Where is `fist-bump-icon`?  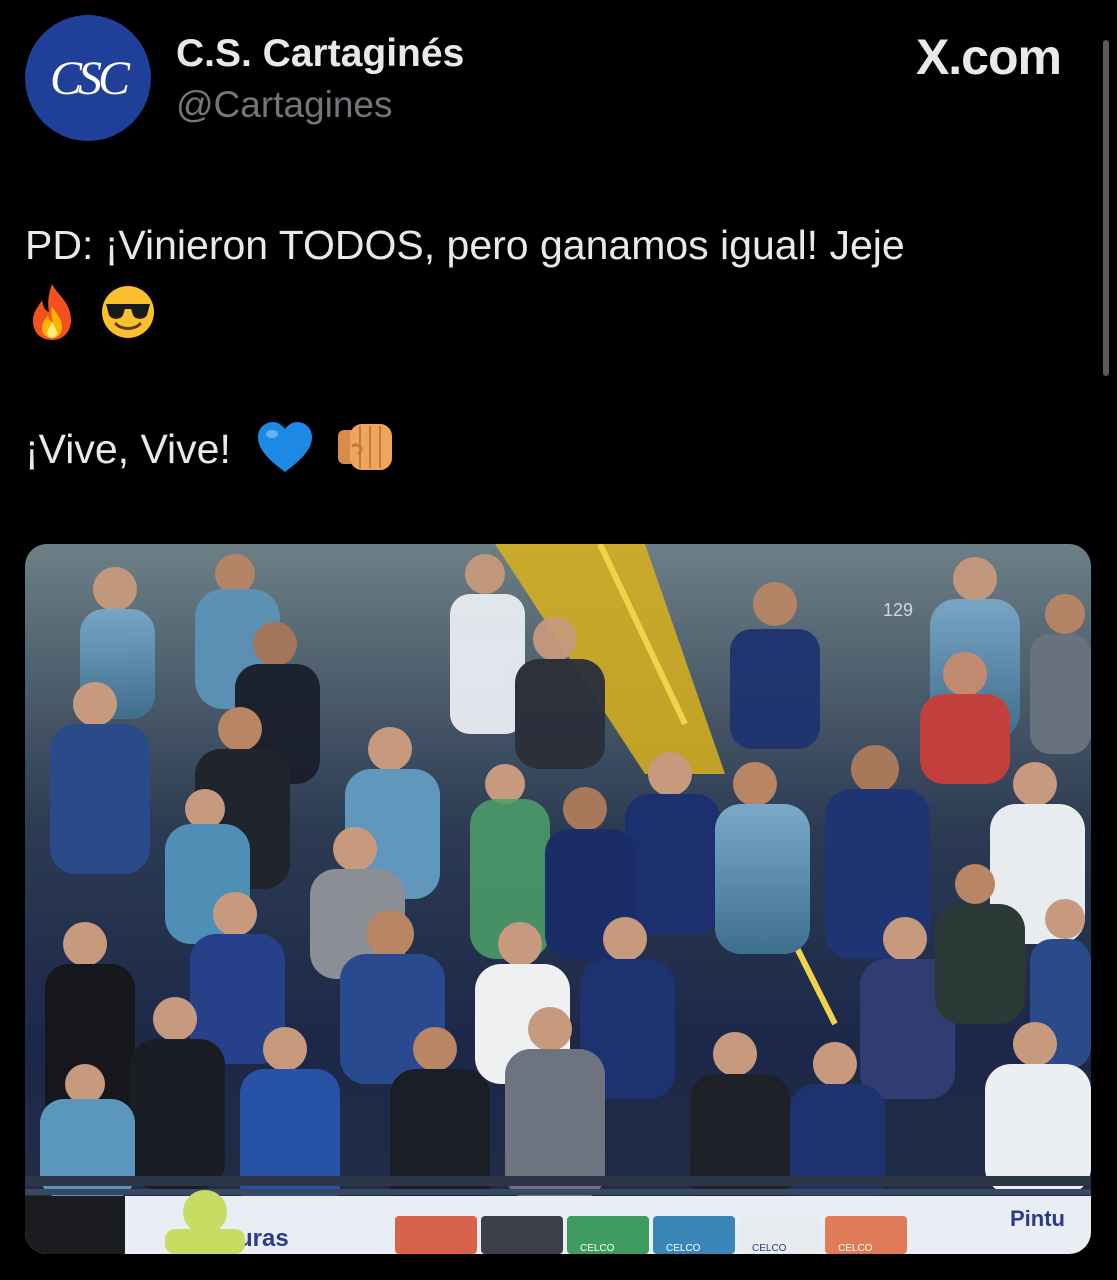 fist-bump-icon is located at coordinates (365, 452).